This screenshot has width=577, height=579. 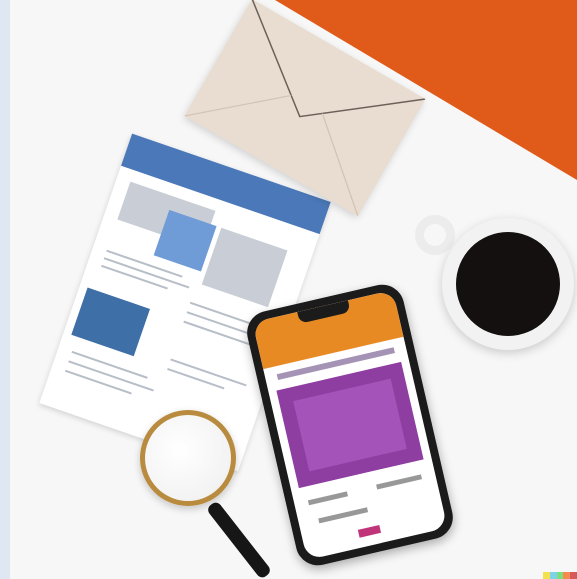 What do you see at coordinates (435, 235) in the screenshot?
I see `mug-handle` at bounding box center [435, 235].